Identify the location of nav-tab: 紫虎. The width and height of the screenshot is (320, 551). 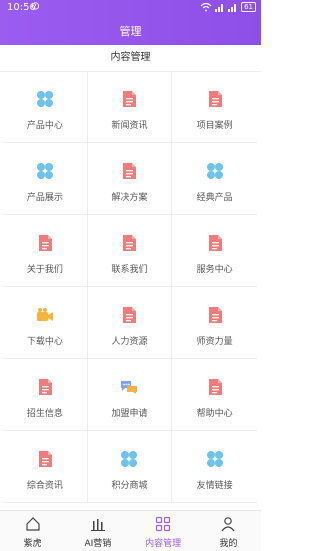
(32, 531).